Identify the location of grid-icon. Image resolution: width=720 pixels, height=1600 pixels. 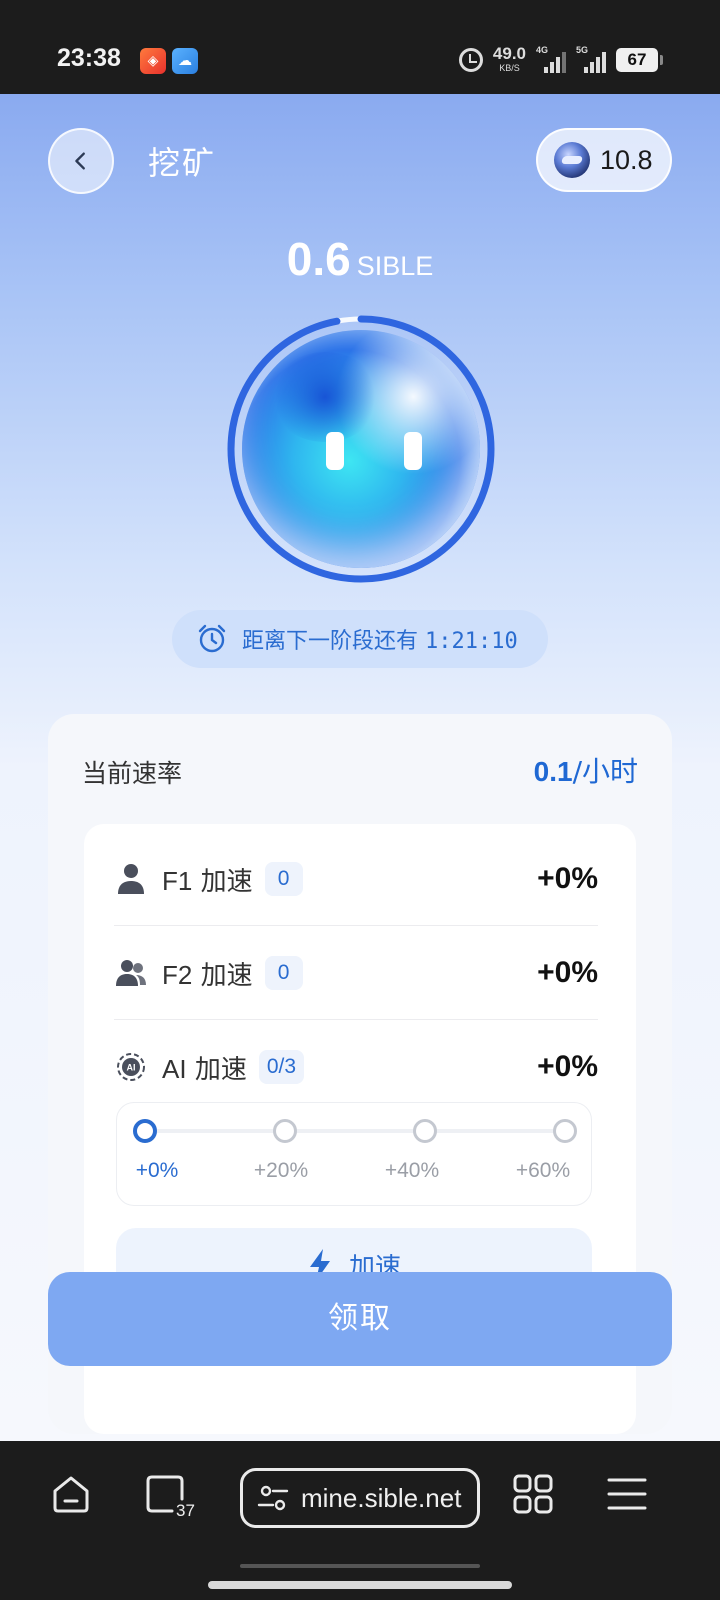
(533, 1494).